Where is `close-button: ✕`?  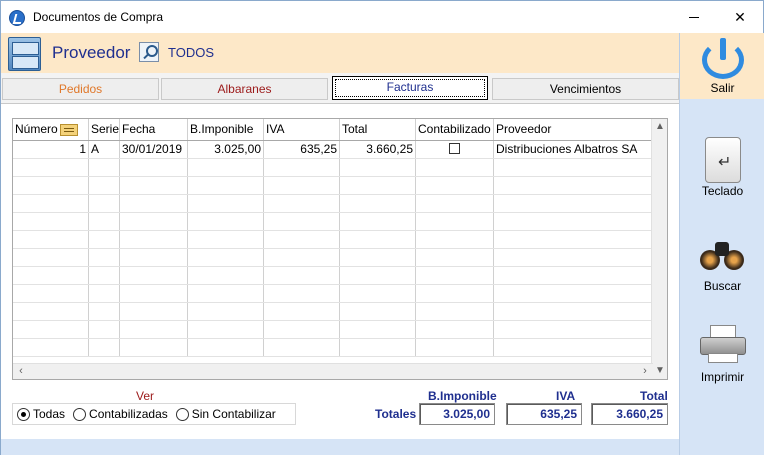 close-button: ✕ is located at coordinates (740, 17).